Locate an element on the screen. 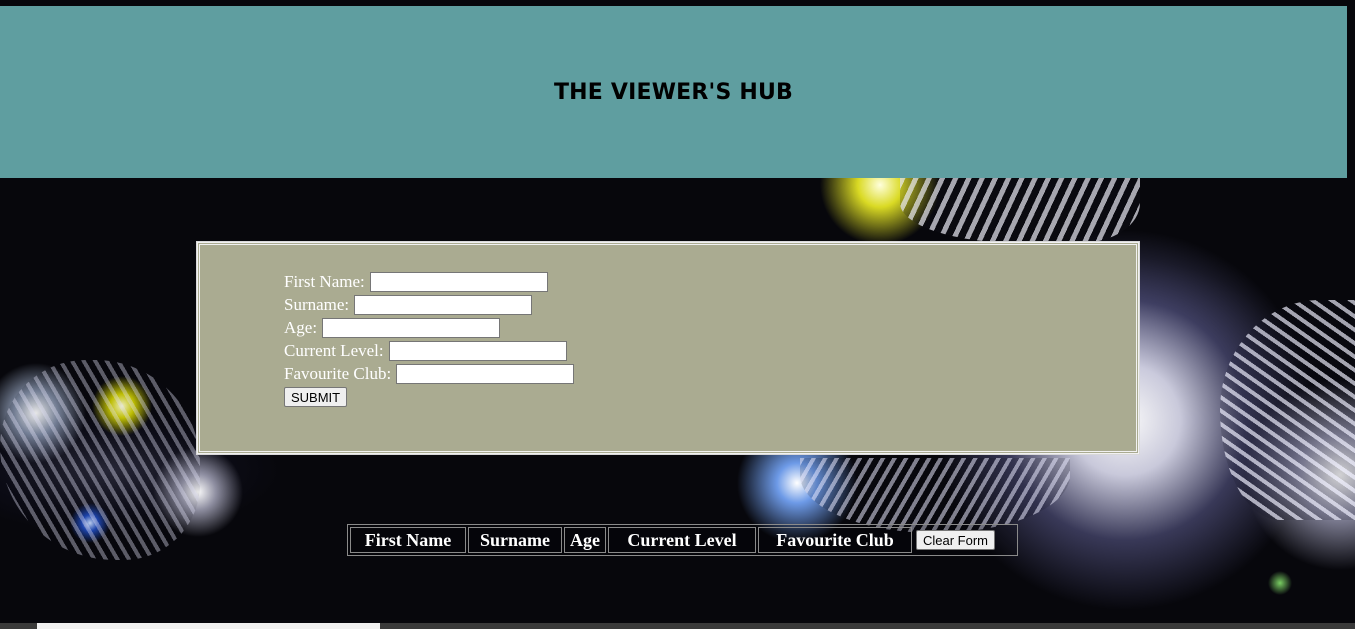  column-header-surname: Surname is located at coordinates (515, 540).